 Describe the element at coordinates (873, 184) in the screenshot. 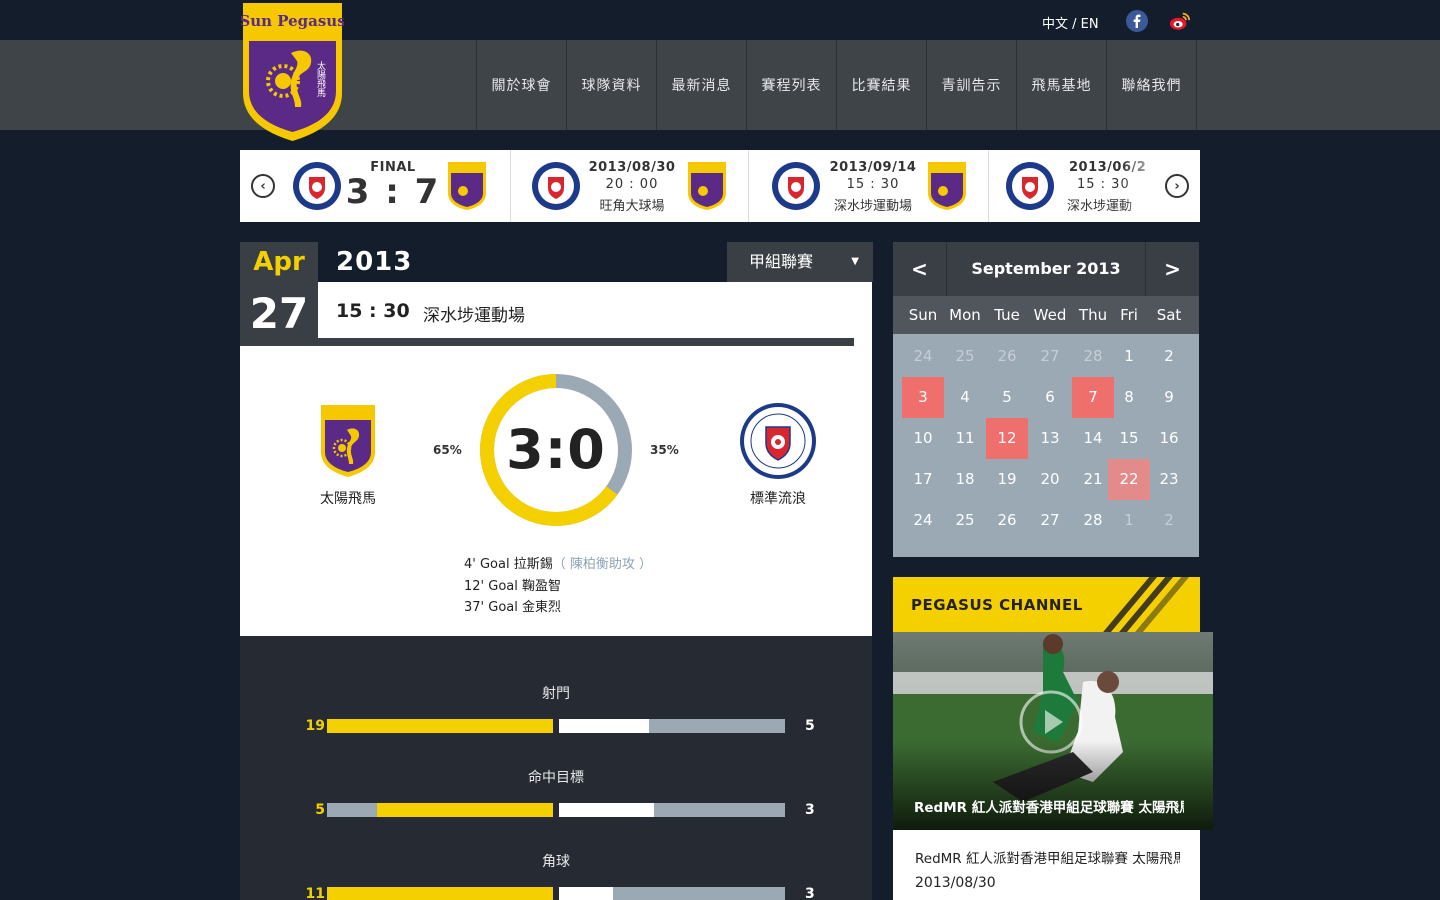

I see `fixture-time: 15 : 30` at that location.